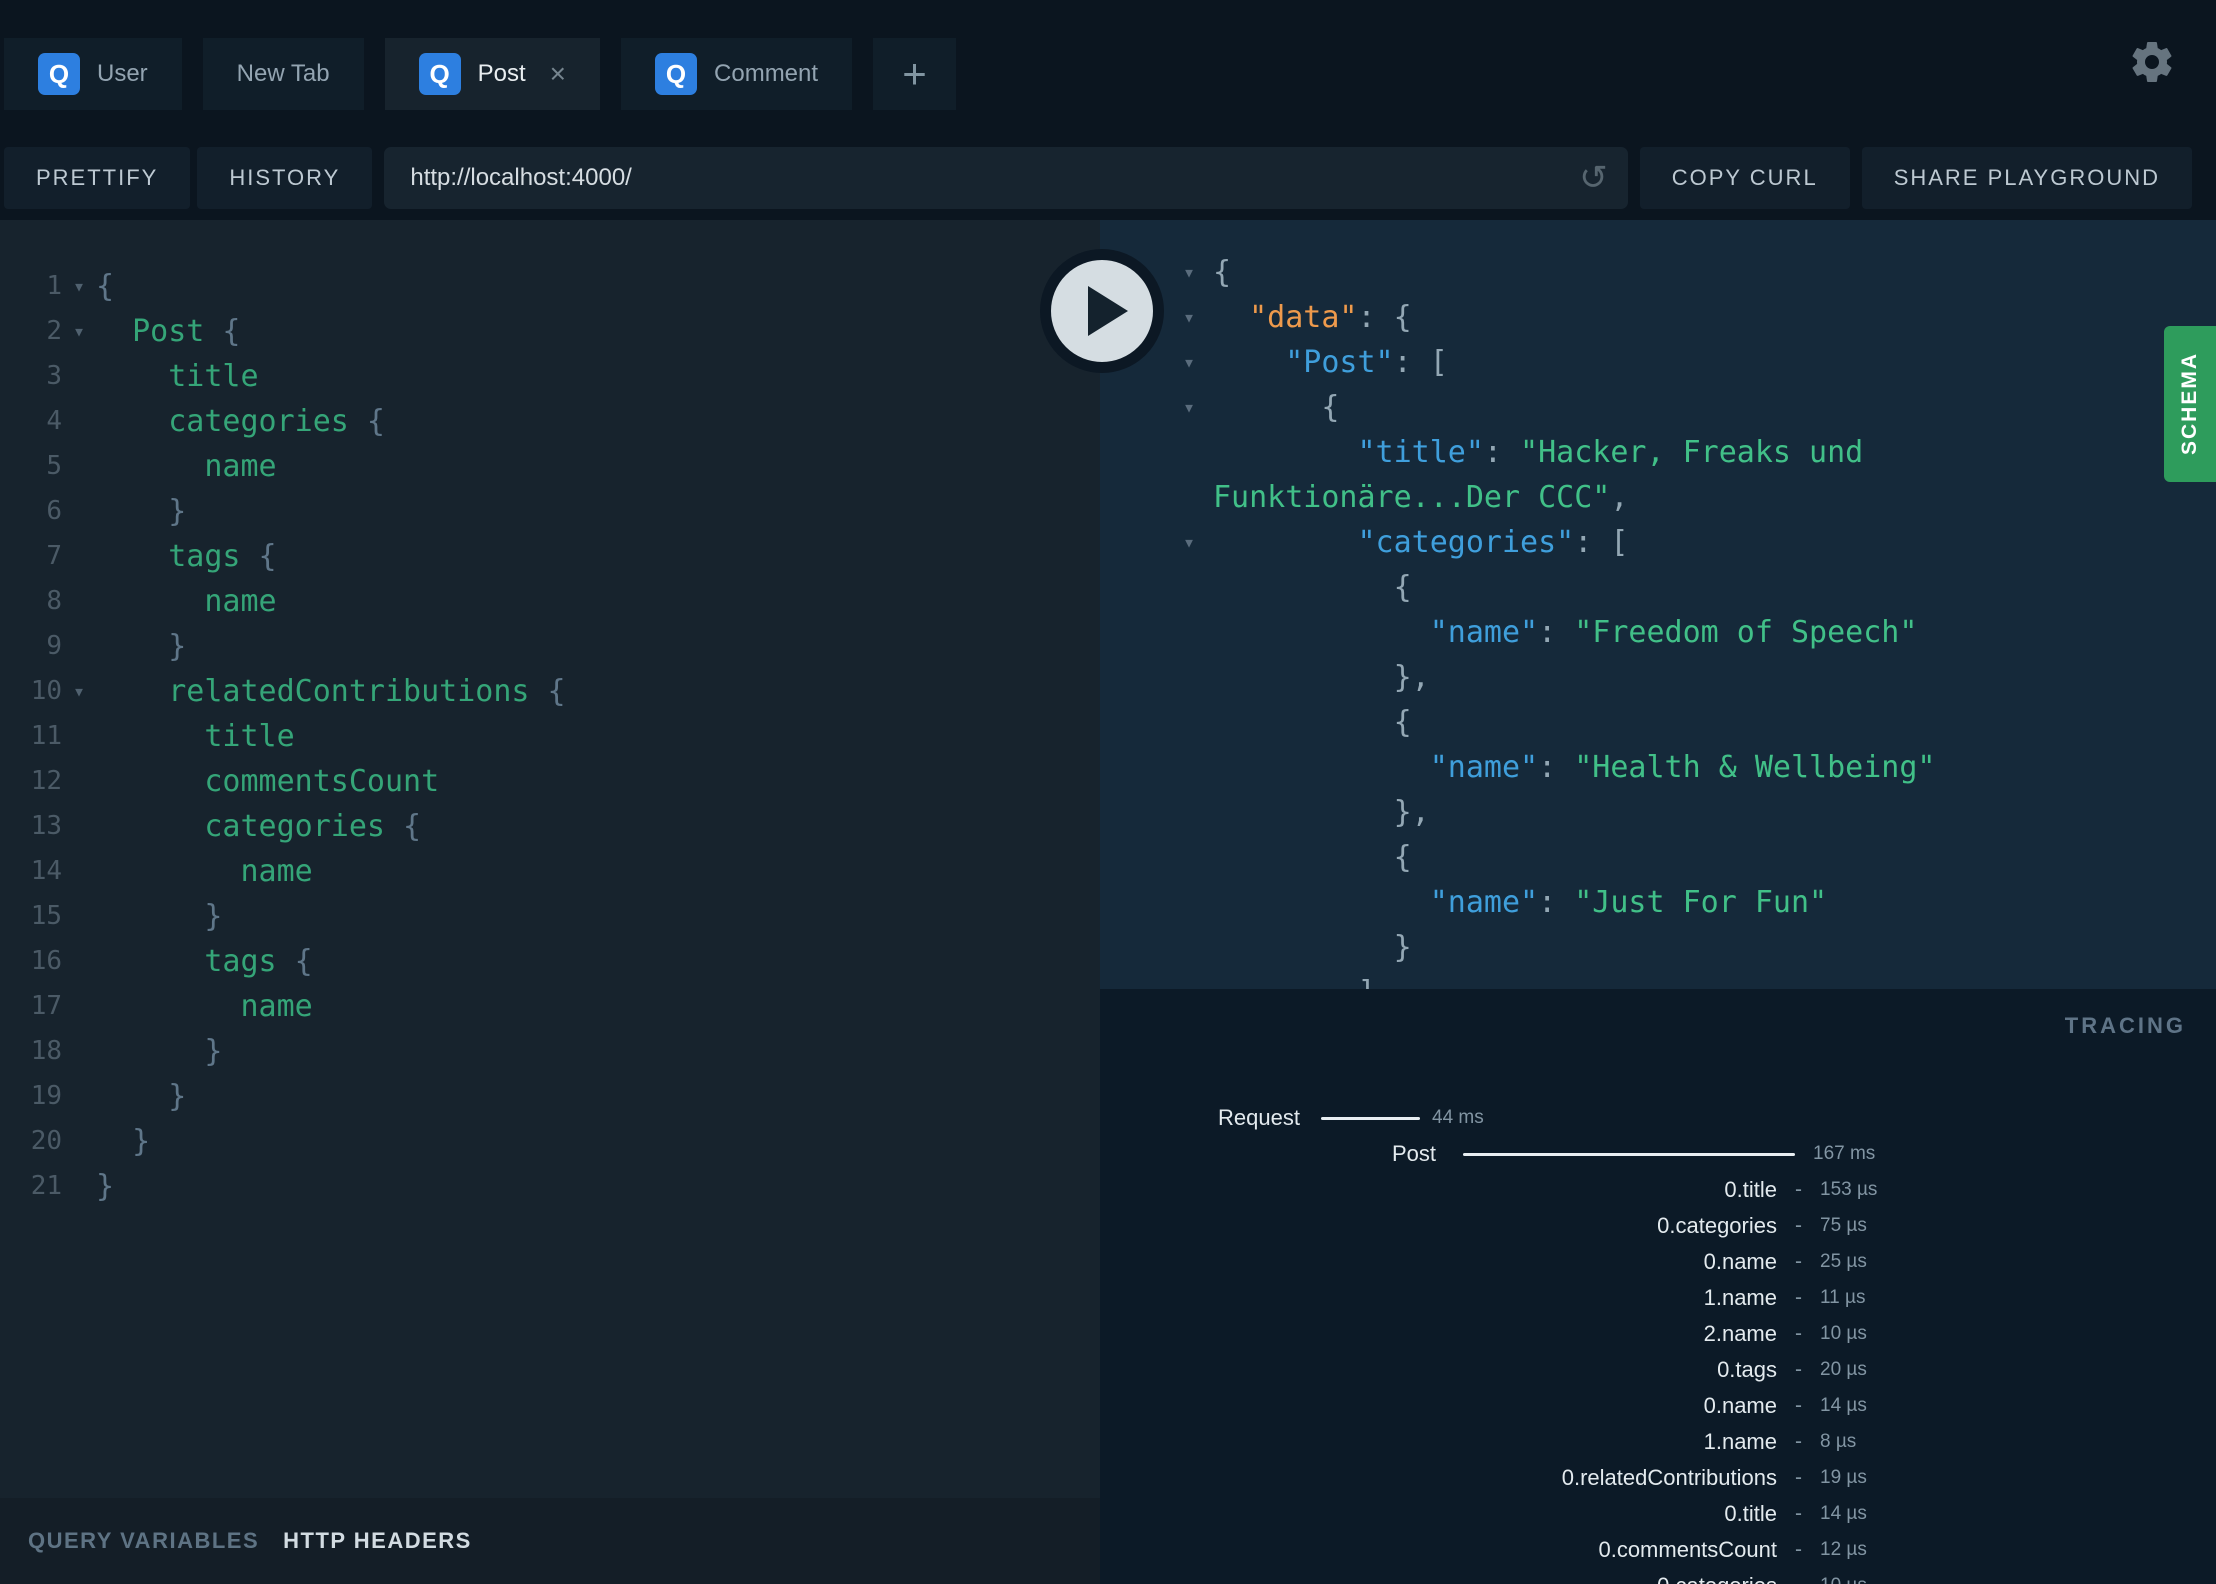 This screenshot has height=1584, width=2216. Describe the element at coordinates (97, 178) in the screenshot. I see `prettify-button: PRETTIFY` at that location.